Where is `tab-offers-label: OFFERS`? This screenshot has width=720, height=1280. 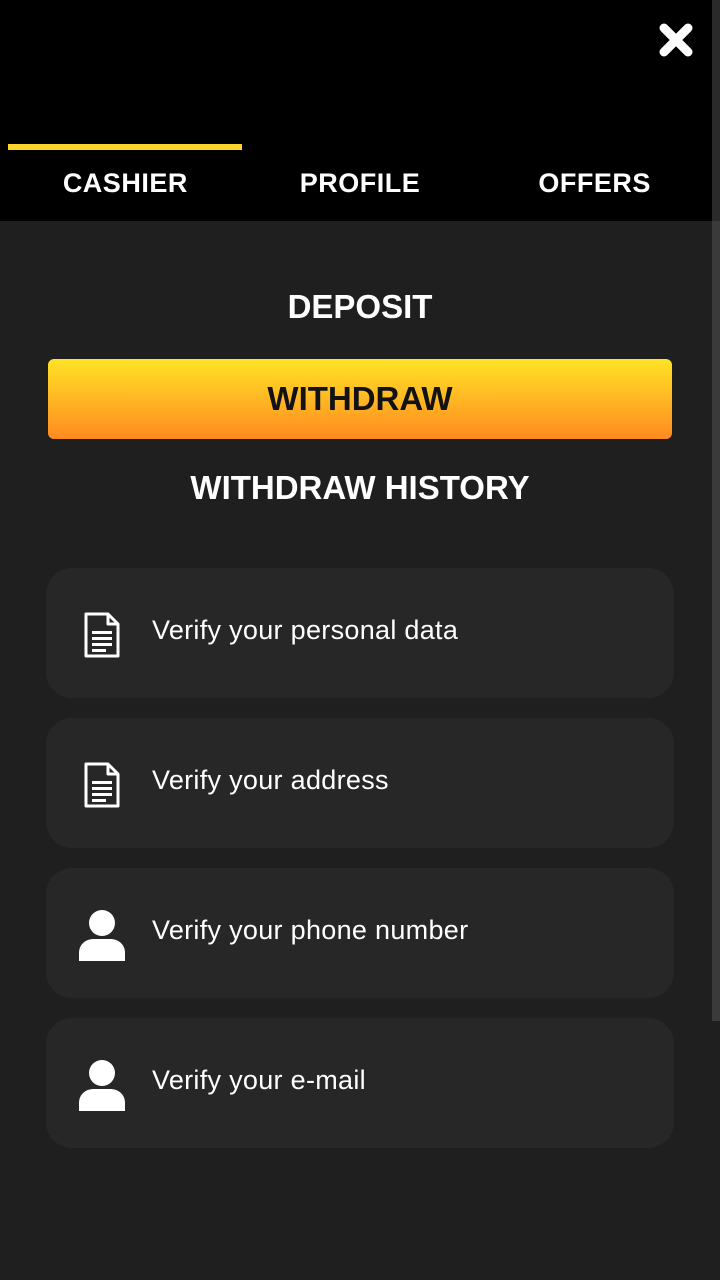 tab-offers-label: OFFERS is located at coordinates (594, 183).